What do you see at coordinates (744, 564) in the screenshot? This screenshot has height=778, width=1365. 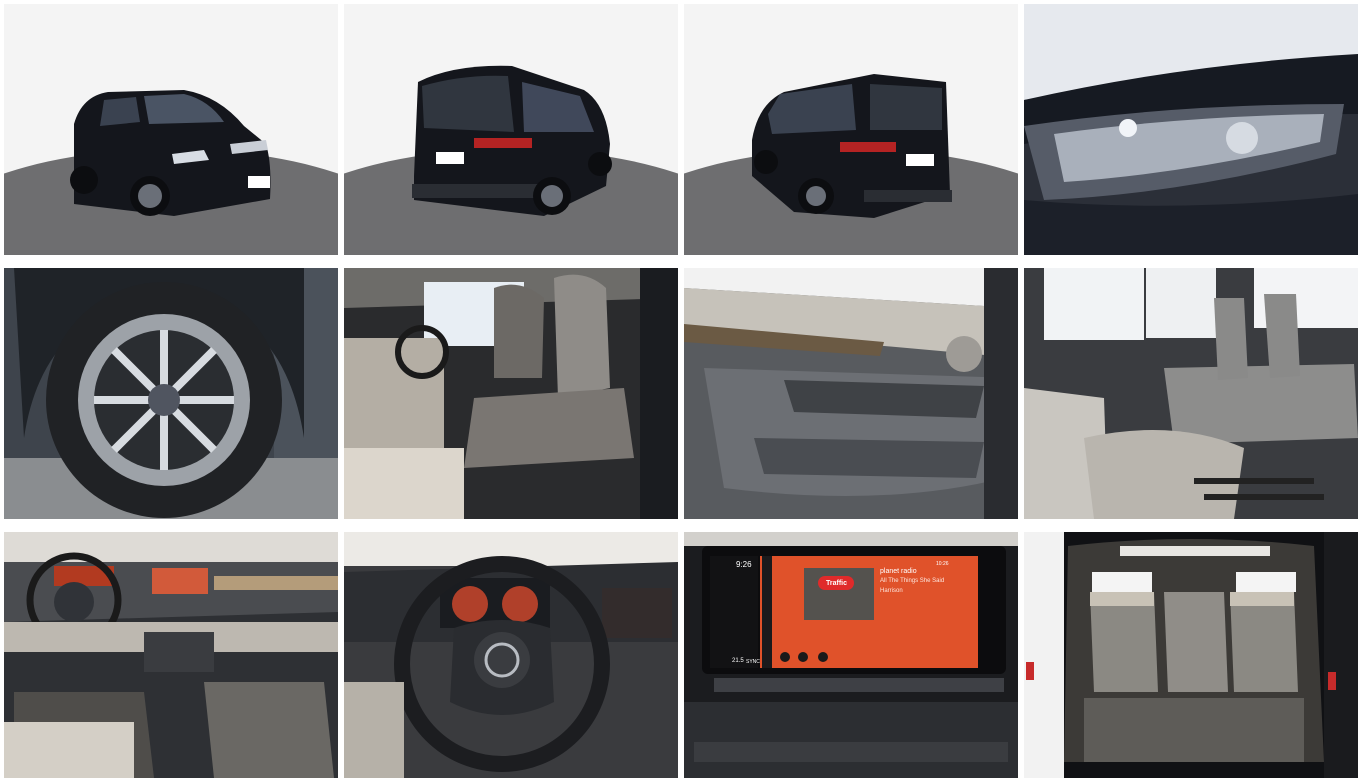 I see `infotainment-time: 9:26` at bounding box center [744, 564].